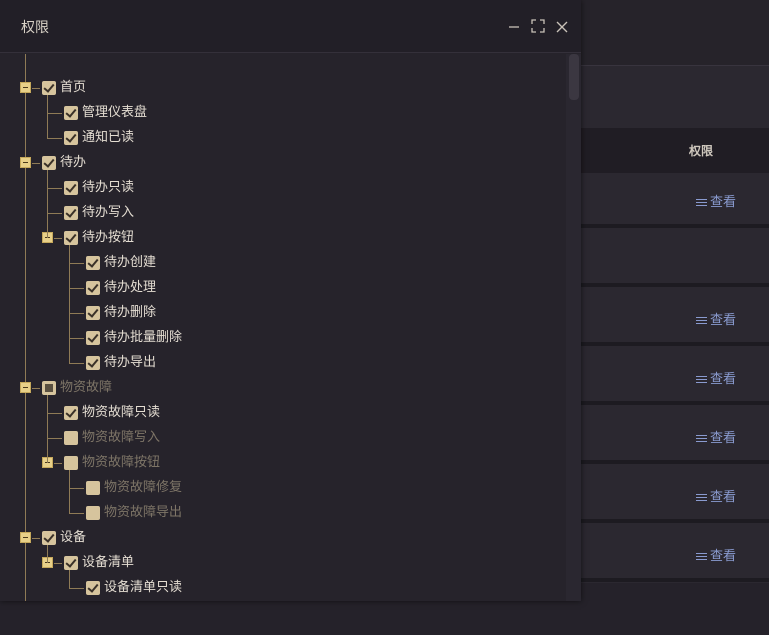 This screenshot has width=769, height=635. What do you see at coordinates (143, 488) in the screenshot?
I see `permission-label: 物资故障修复` at bounding box center [143, 488].